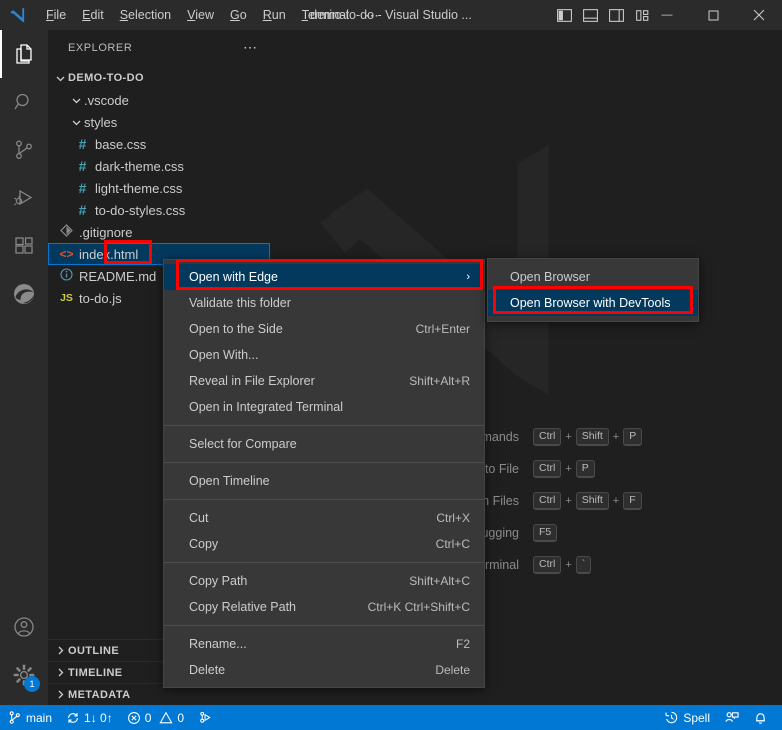  I want to click on menu-terminal: Terminal, so click(325, 15).